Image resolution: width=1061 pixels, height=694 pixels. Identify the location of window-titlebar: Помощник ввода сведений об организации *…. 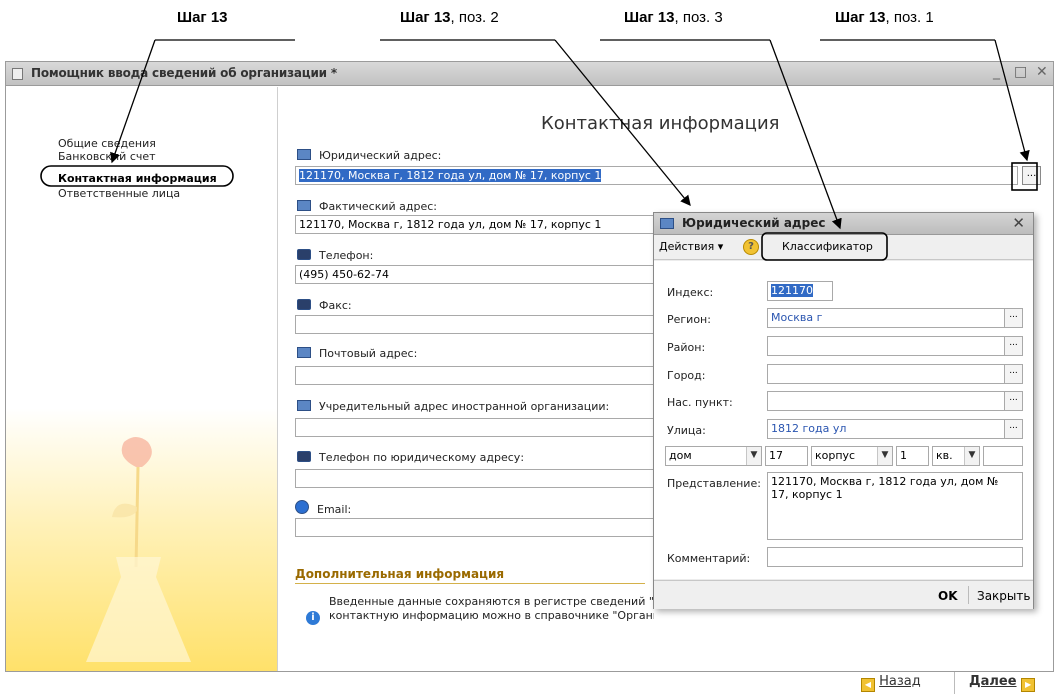
(529, 74).